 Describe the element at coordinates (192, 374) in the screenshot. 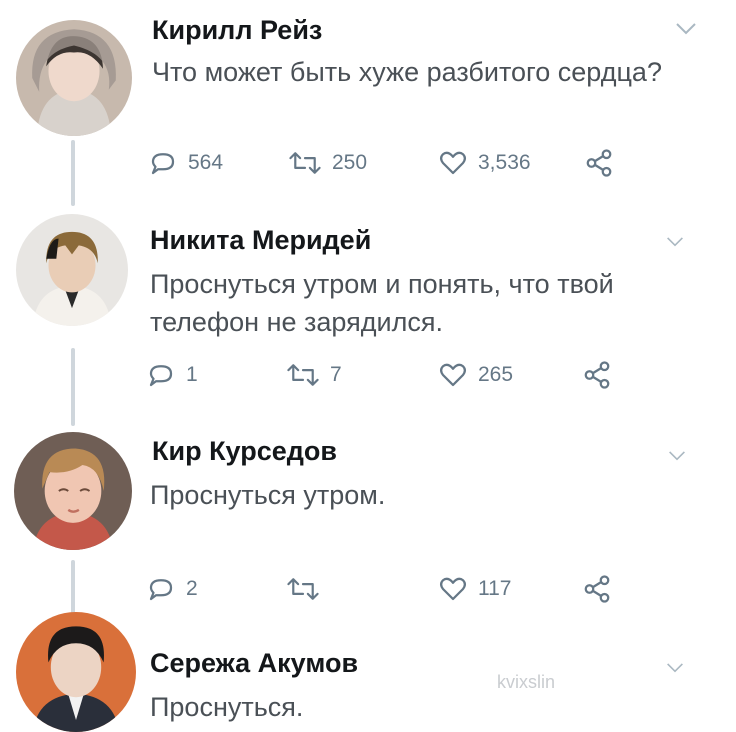

I see `reply-count: 1` at that location.